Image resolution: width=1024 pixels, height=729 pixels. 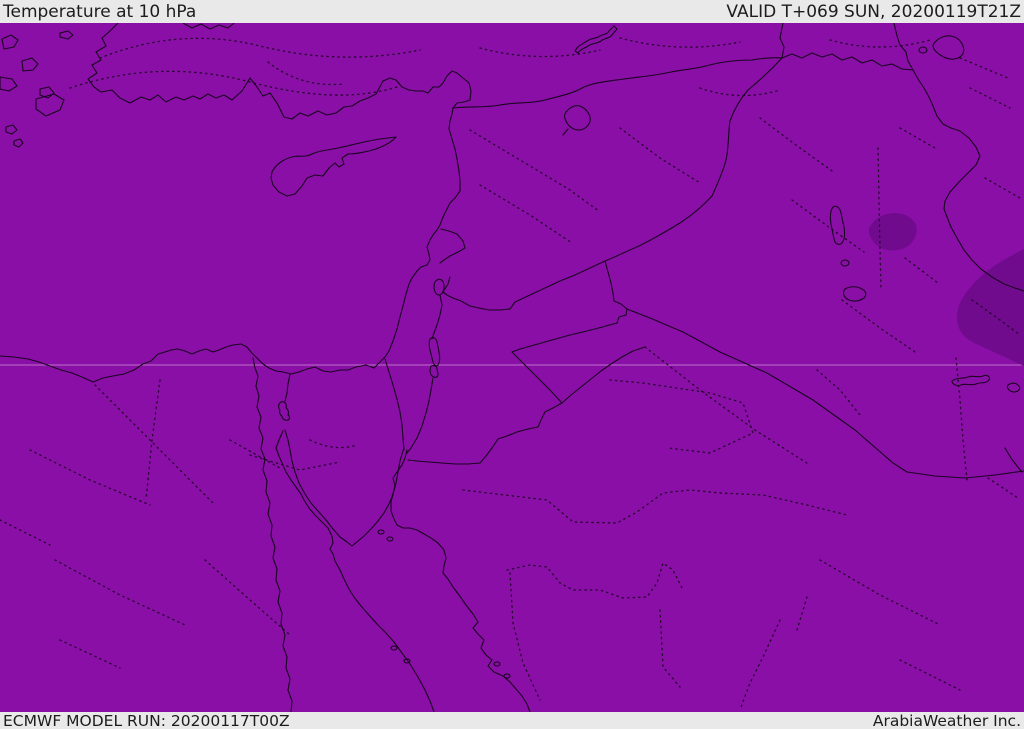 What do you see at coordinates (873, 11) in the screenshot?
I see `valid-time-label: VALID T+069 SUN, 20200119T21Z` at bounding box center [873, 11].